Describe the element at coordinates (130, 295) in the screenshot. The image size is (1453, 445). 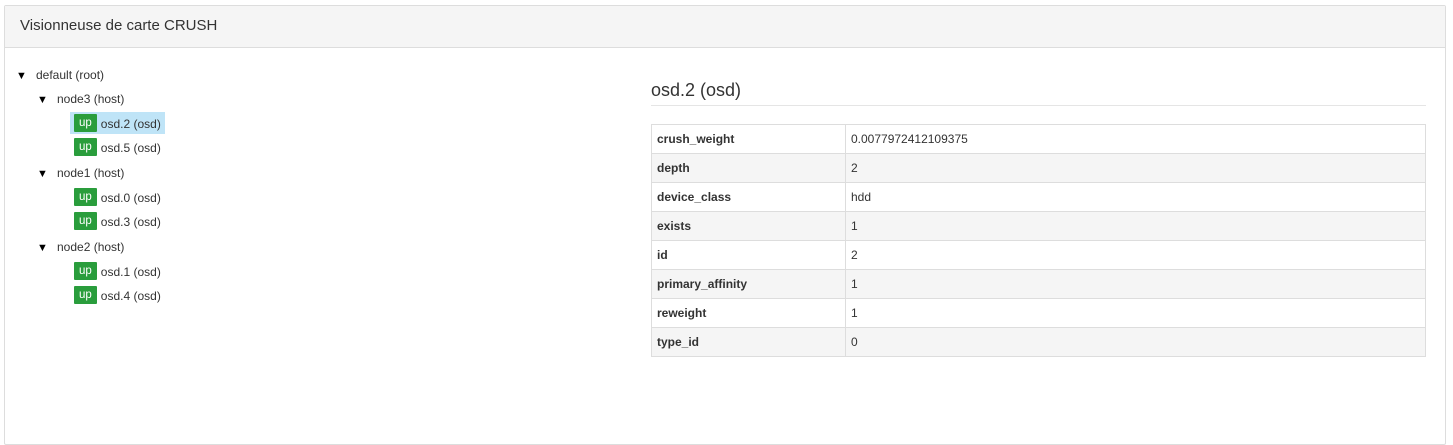
I see `tree-leaf-label: osd.4 (osd)` at that location.